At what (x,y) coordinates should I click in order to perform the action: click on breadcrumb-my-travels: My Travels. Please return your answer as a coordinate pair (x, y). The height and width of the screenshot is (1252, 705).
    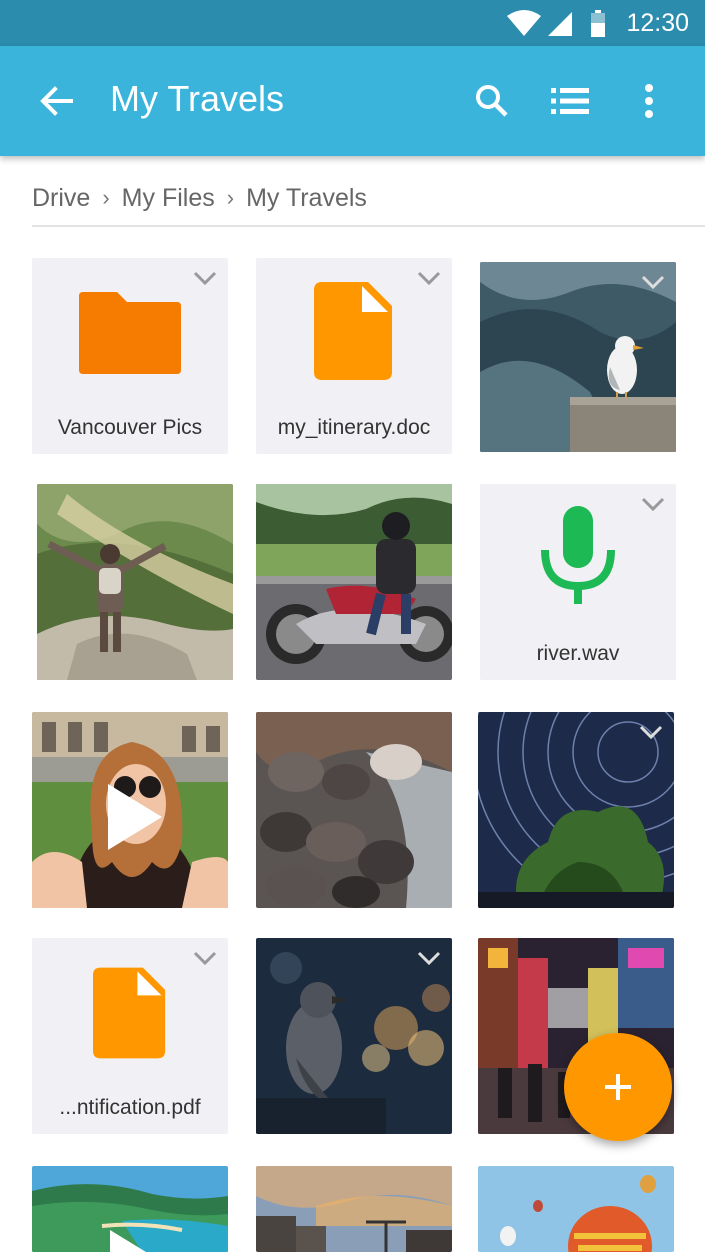
    Looking at the image, I should click on (306, 197).